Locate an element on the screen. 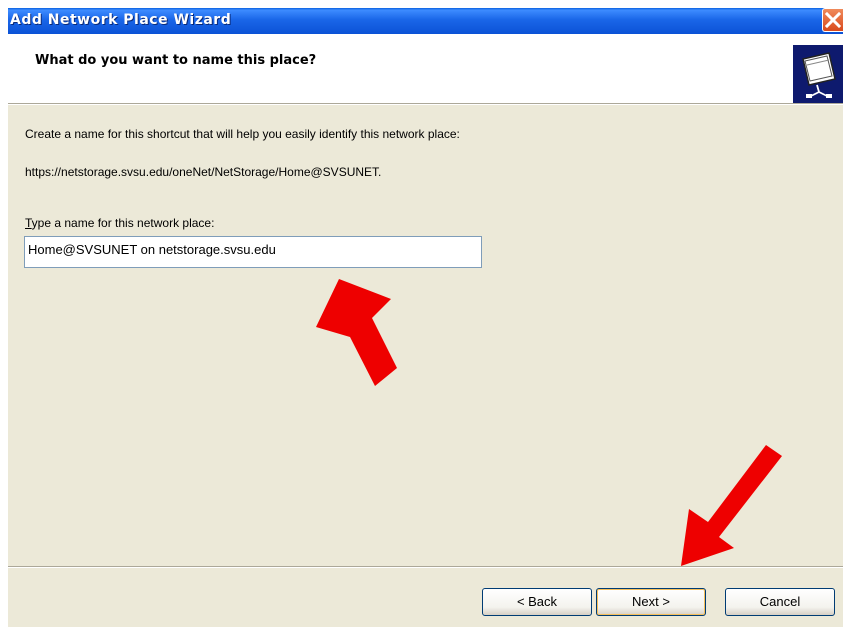 This screenshot has height=627, width=843. footer-divider-highlight is located at coordinates (425, 567).